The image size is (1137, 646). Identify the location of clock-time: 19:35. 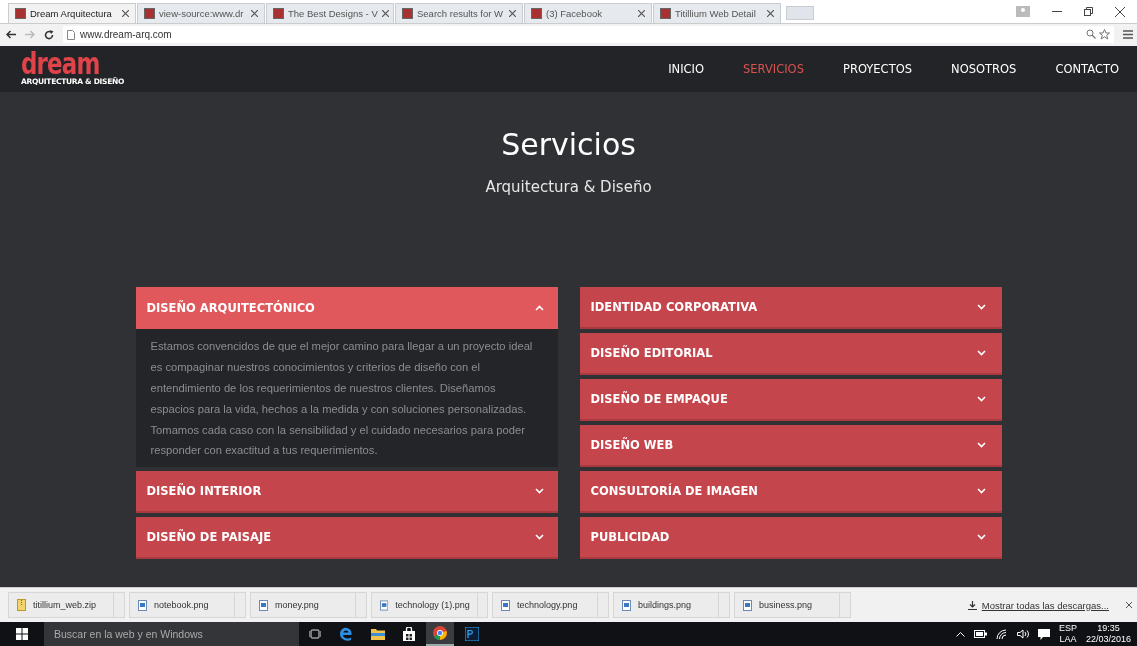
(1108, 628).